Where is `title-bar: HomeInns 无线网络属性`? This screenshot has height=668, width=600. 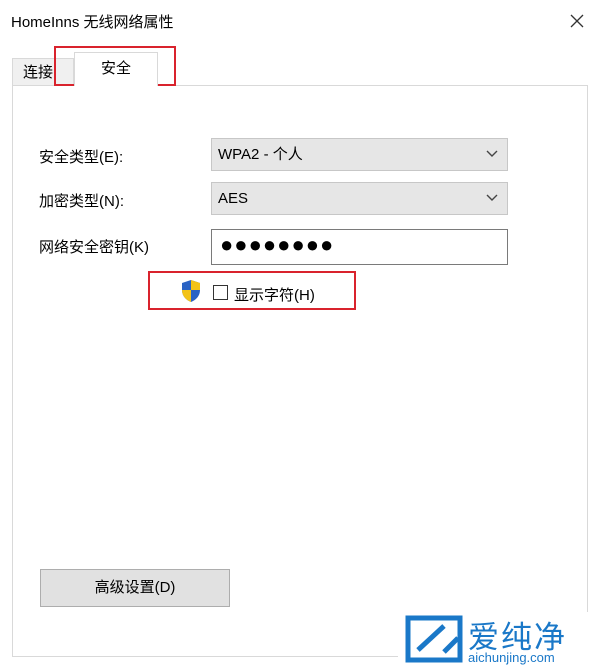
title-bar: HomeInns 无线网络属性 is located at coordinates (300, 21).